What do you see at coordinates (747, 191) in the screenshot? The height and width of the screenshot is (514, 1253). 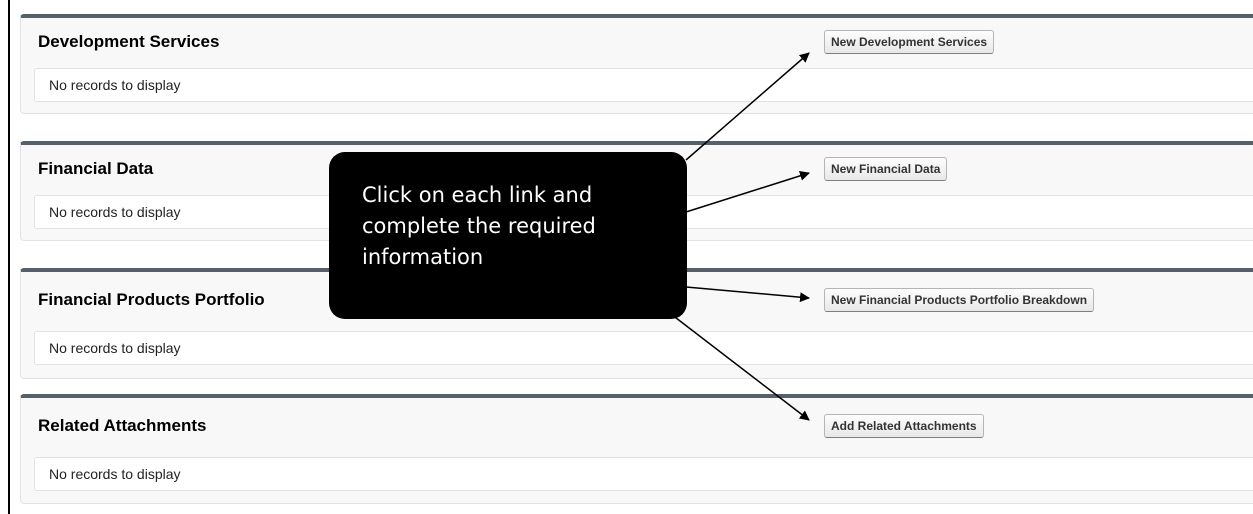 I see `arrow-to-new-financial-data` at bounding box center [747, 191].